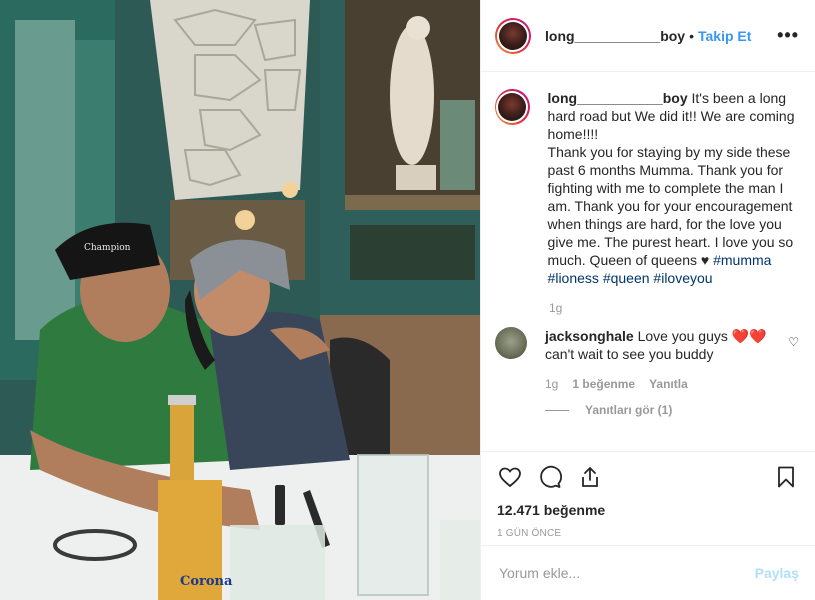  Describe the element at coordinates (550, 477) in the screenshot. I see `comment-icon` at that location.